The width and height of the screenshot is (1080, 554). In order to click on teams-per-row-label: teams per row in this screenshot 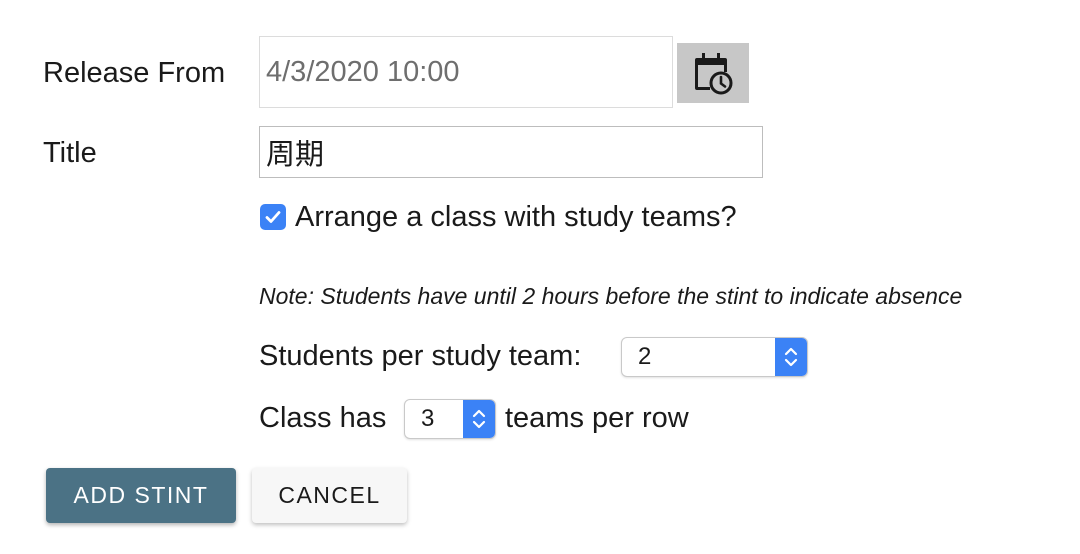, I will do `click(597, 418)`.